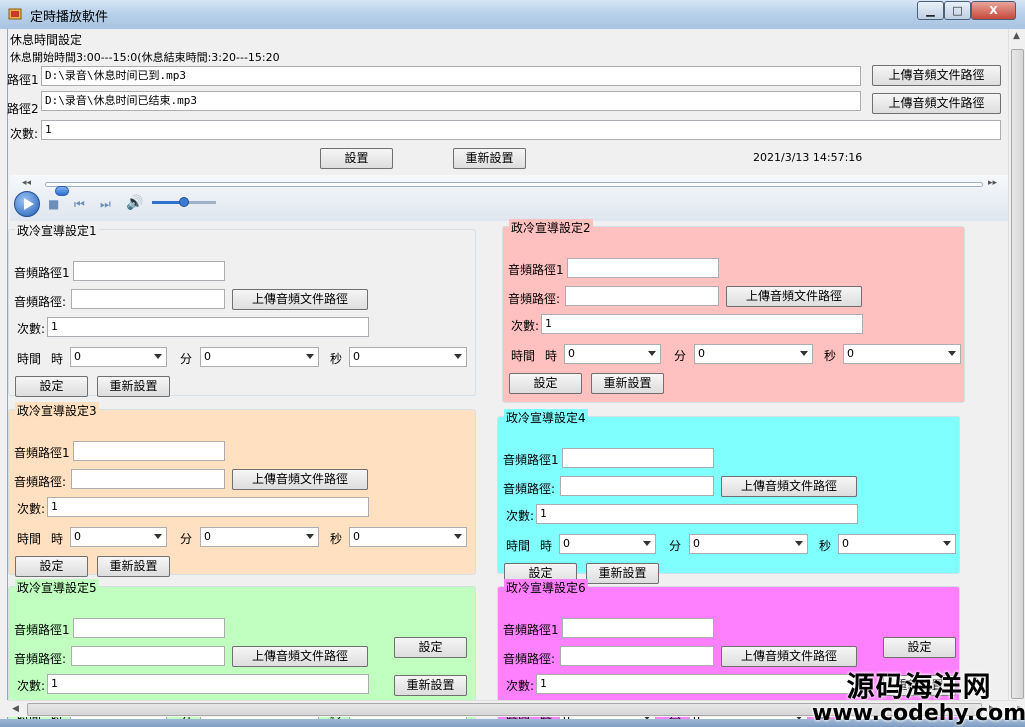  Describe the element at coordinates (1016, 36) in the screenshot. I see `scroll-up-icon: ▲` at that location.